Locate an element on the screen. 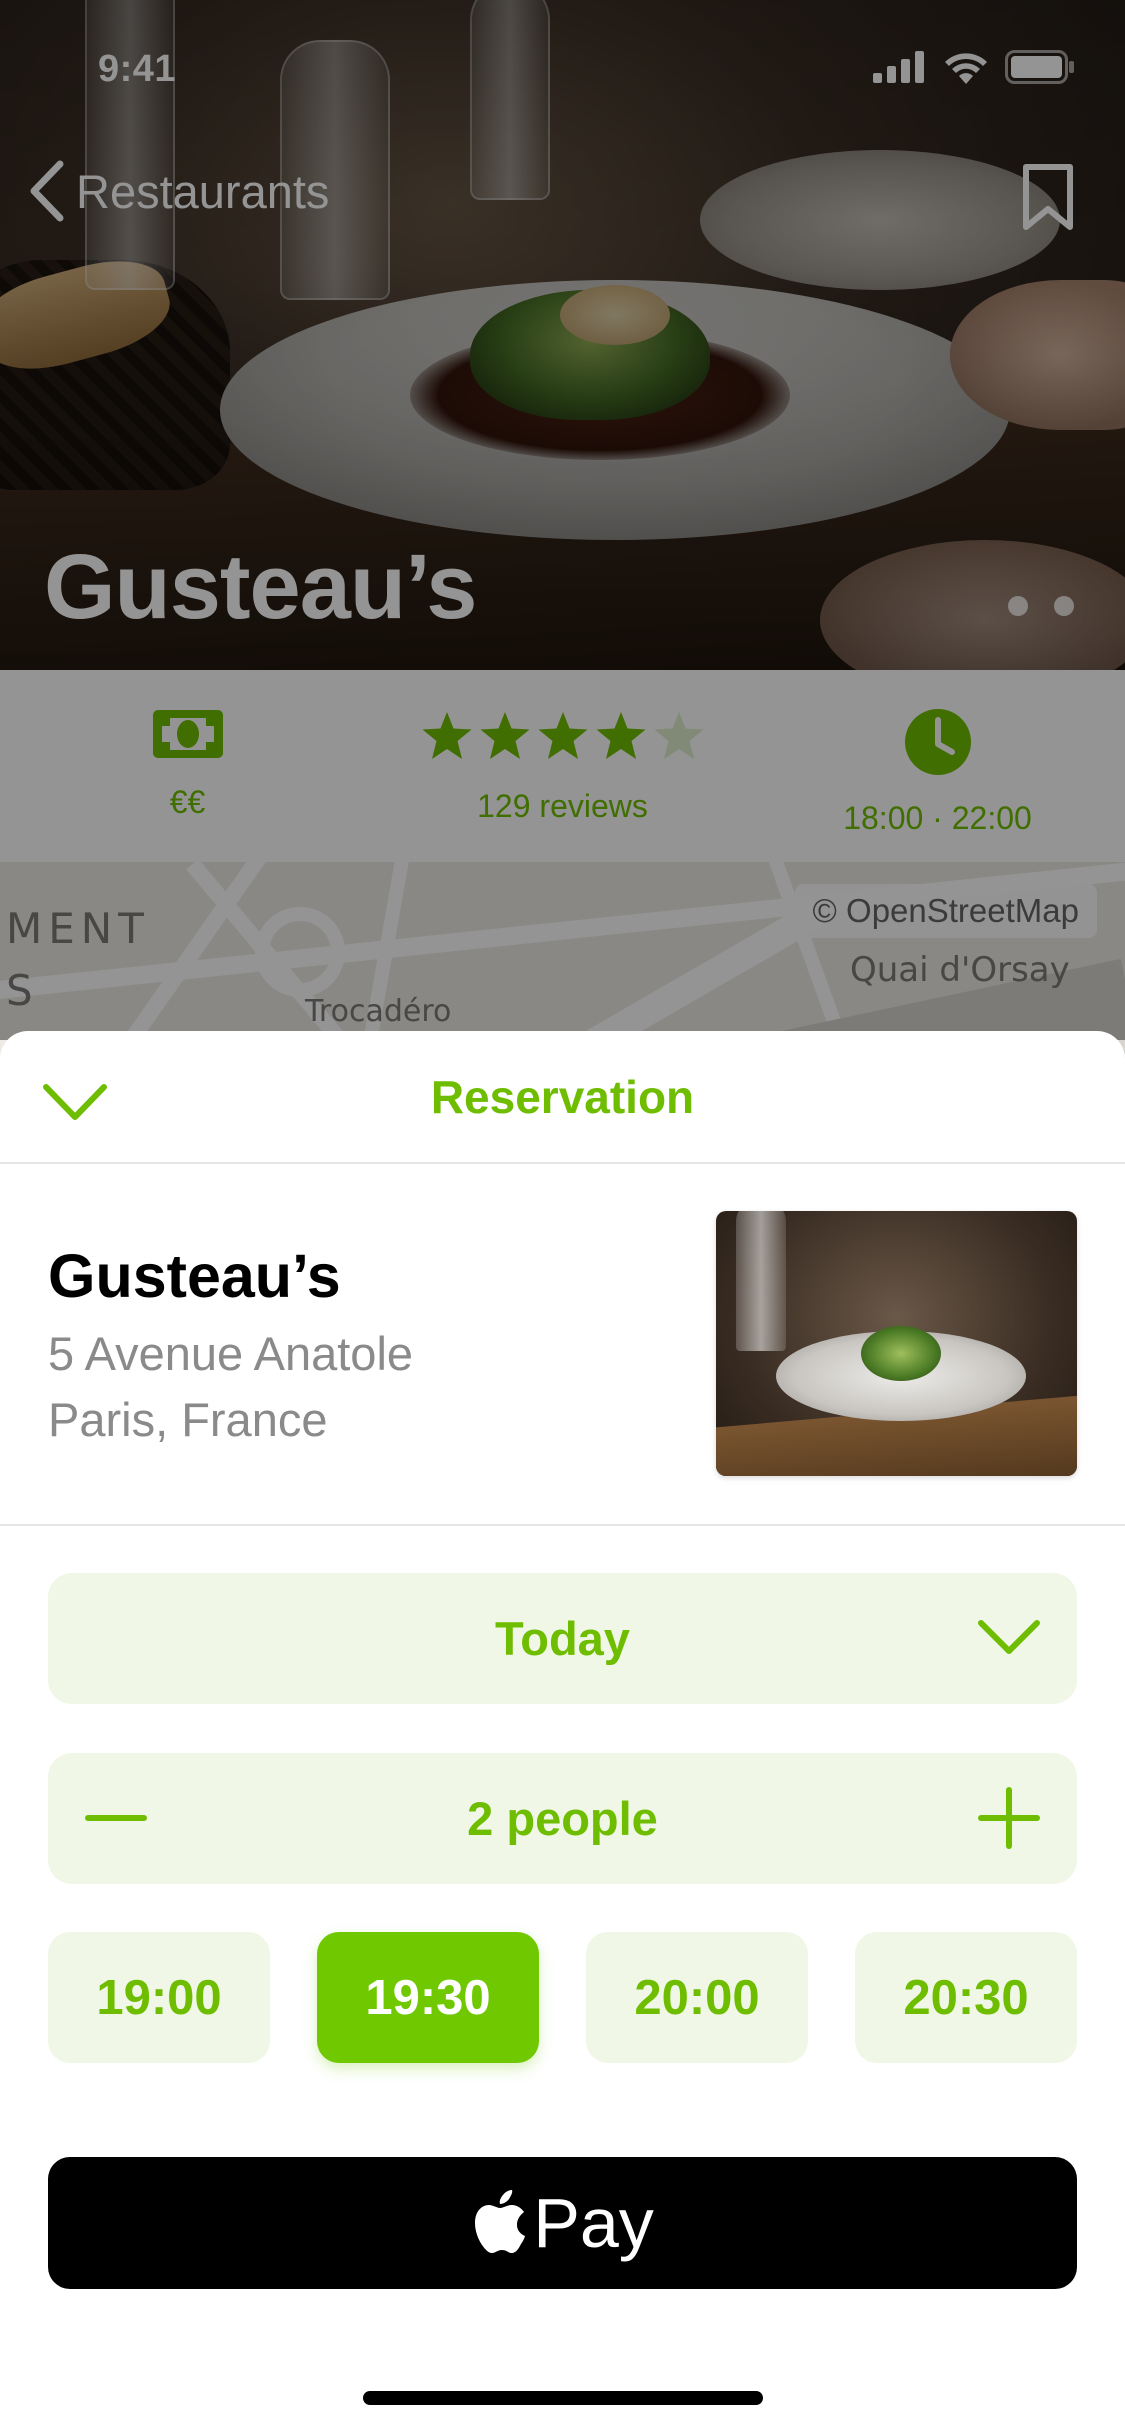 The height and width of the screenshot is (2436, 1125). map-label-trocadero: Trocadéro is located at coordinates (378, 1011).